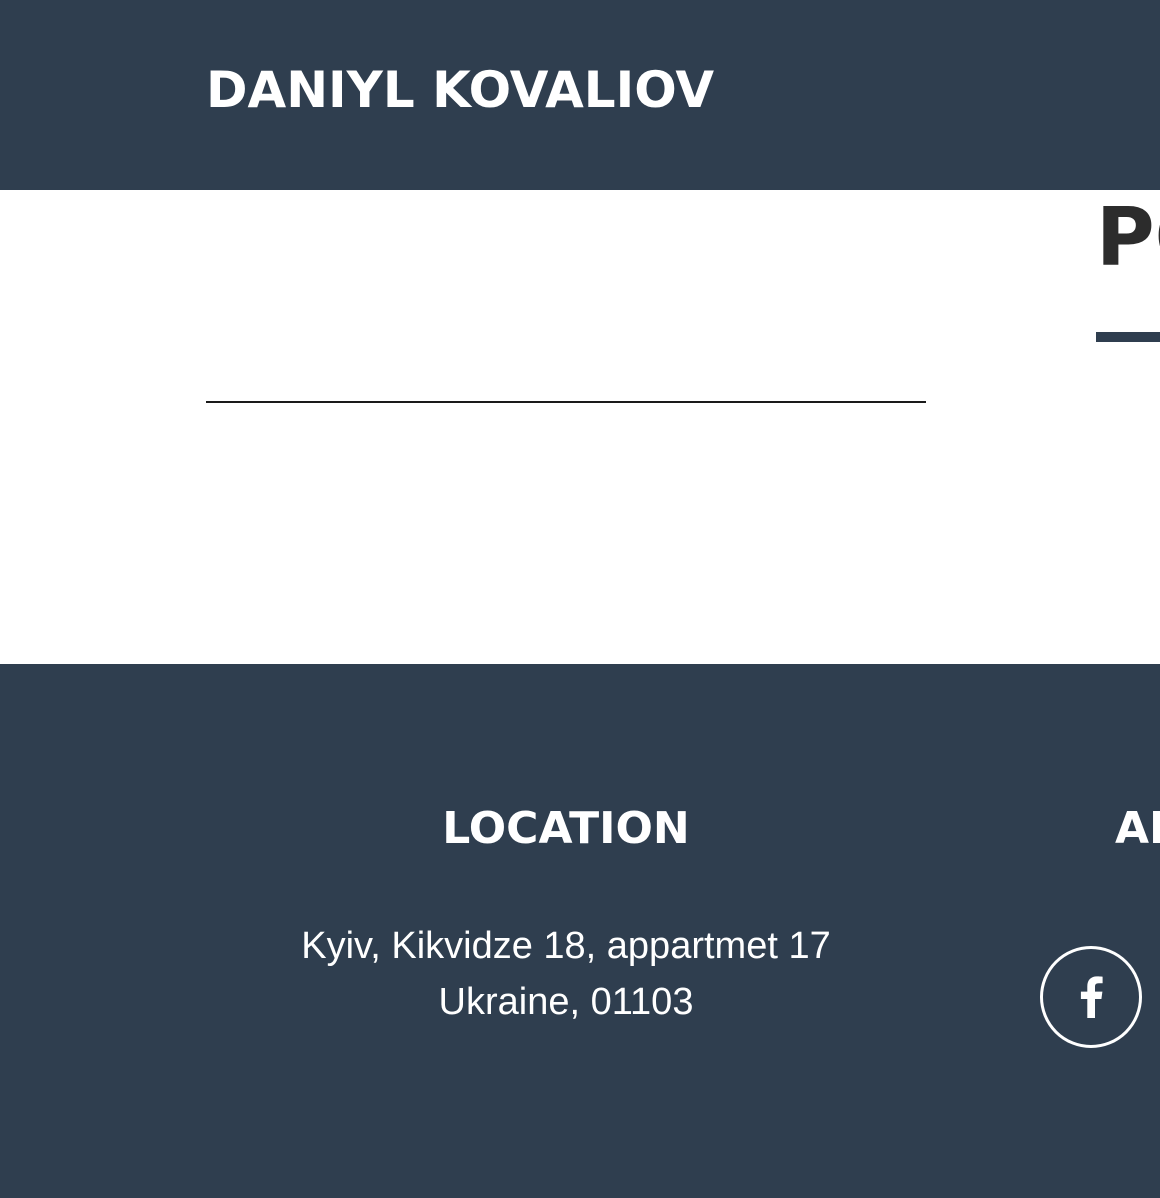  Describe the element at coordinates (566, 402) in the screenshot. I see `content-divider` at that location.